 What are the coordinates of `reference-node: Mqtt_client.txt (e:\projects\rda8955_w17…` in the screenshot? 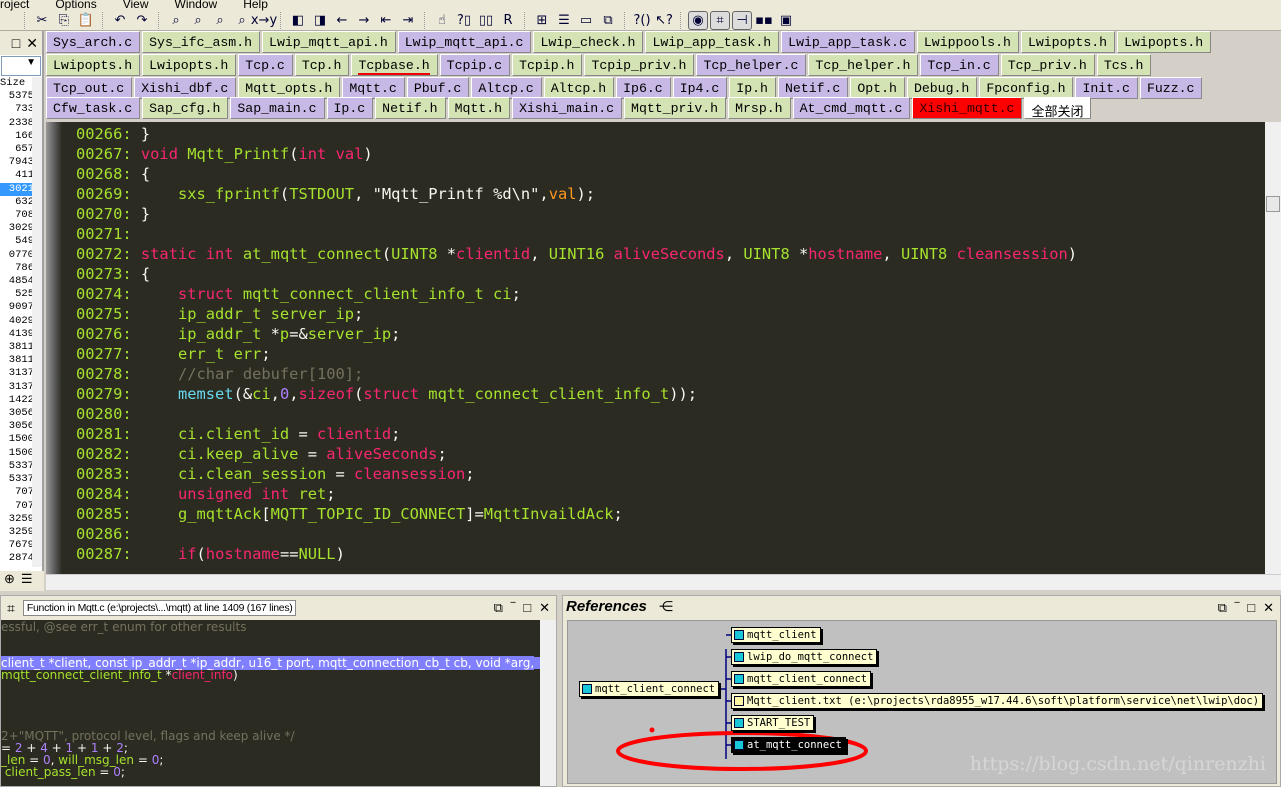 It's located at (997, 701).